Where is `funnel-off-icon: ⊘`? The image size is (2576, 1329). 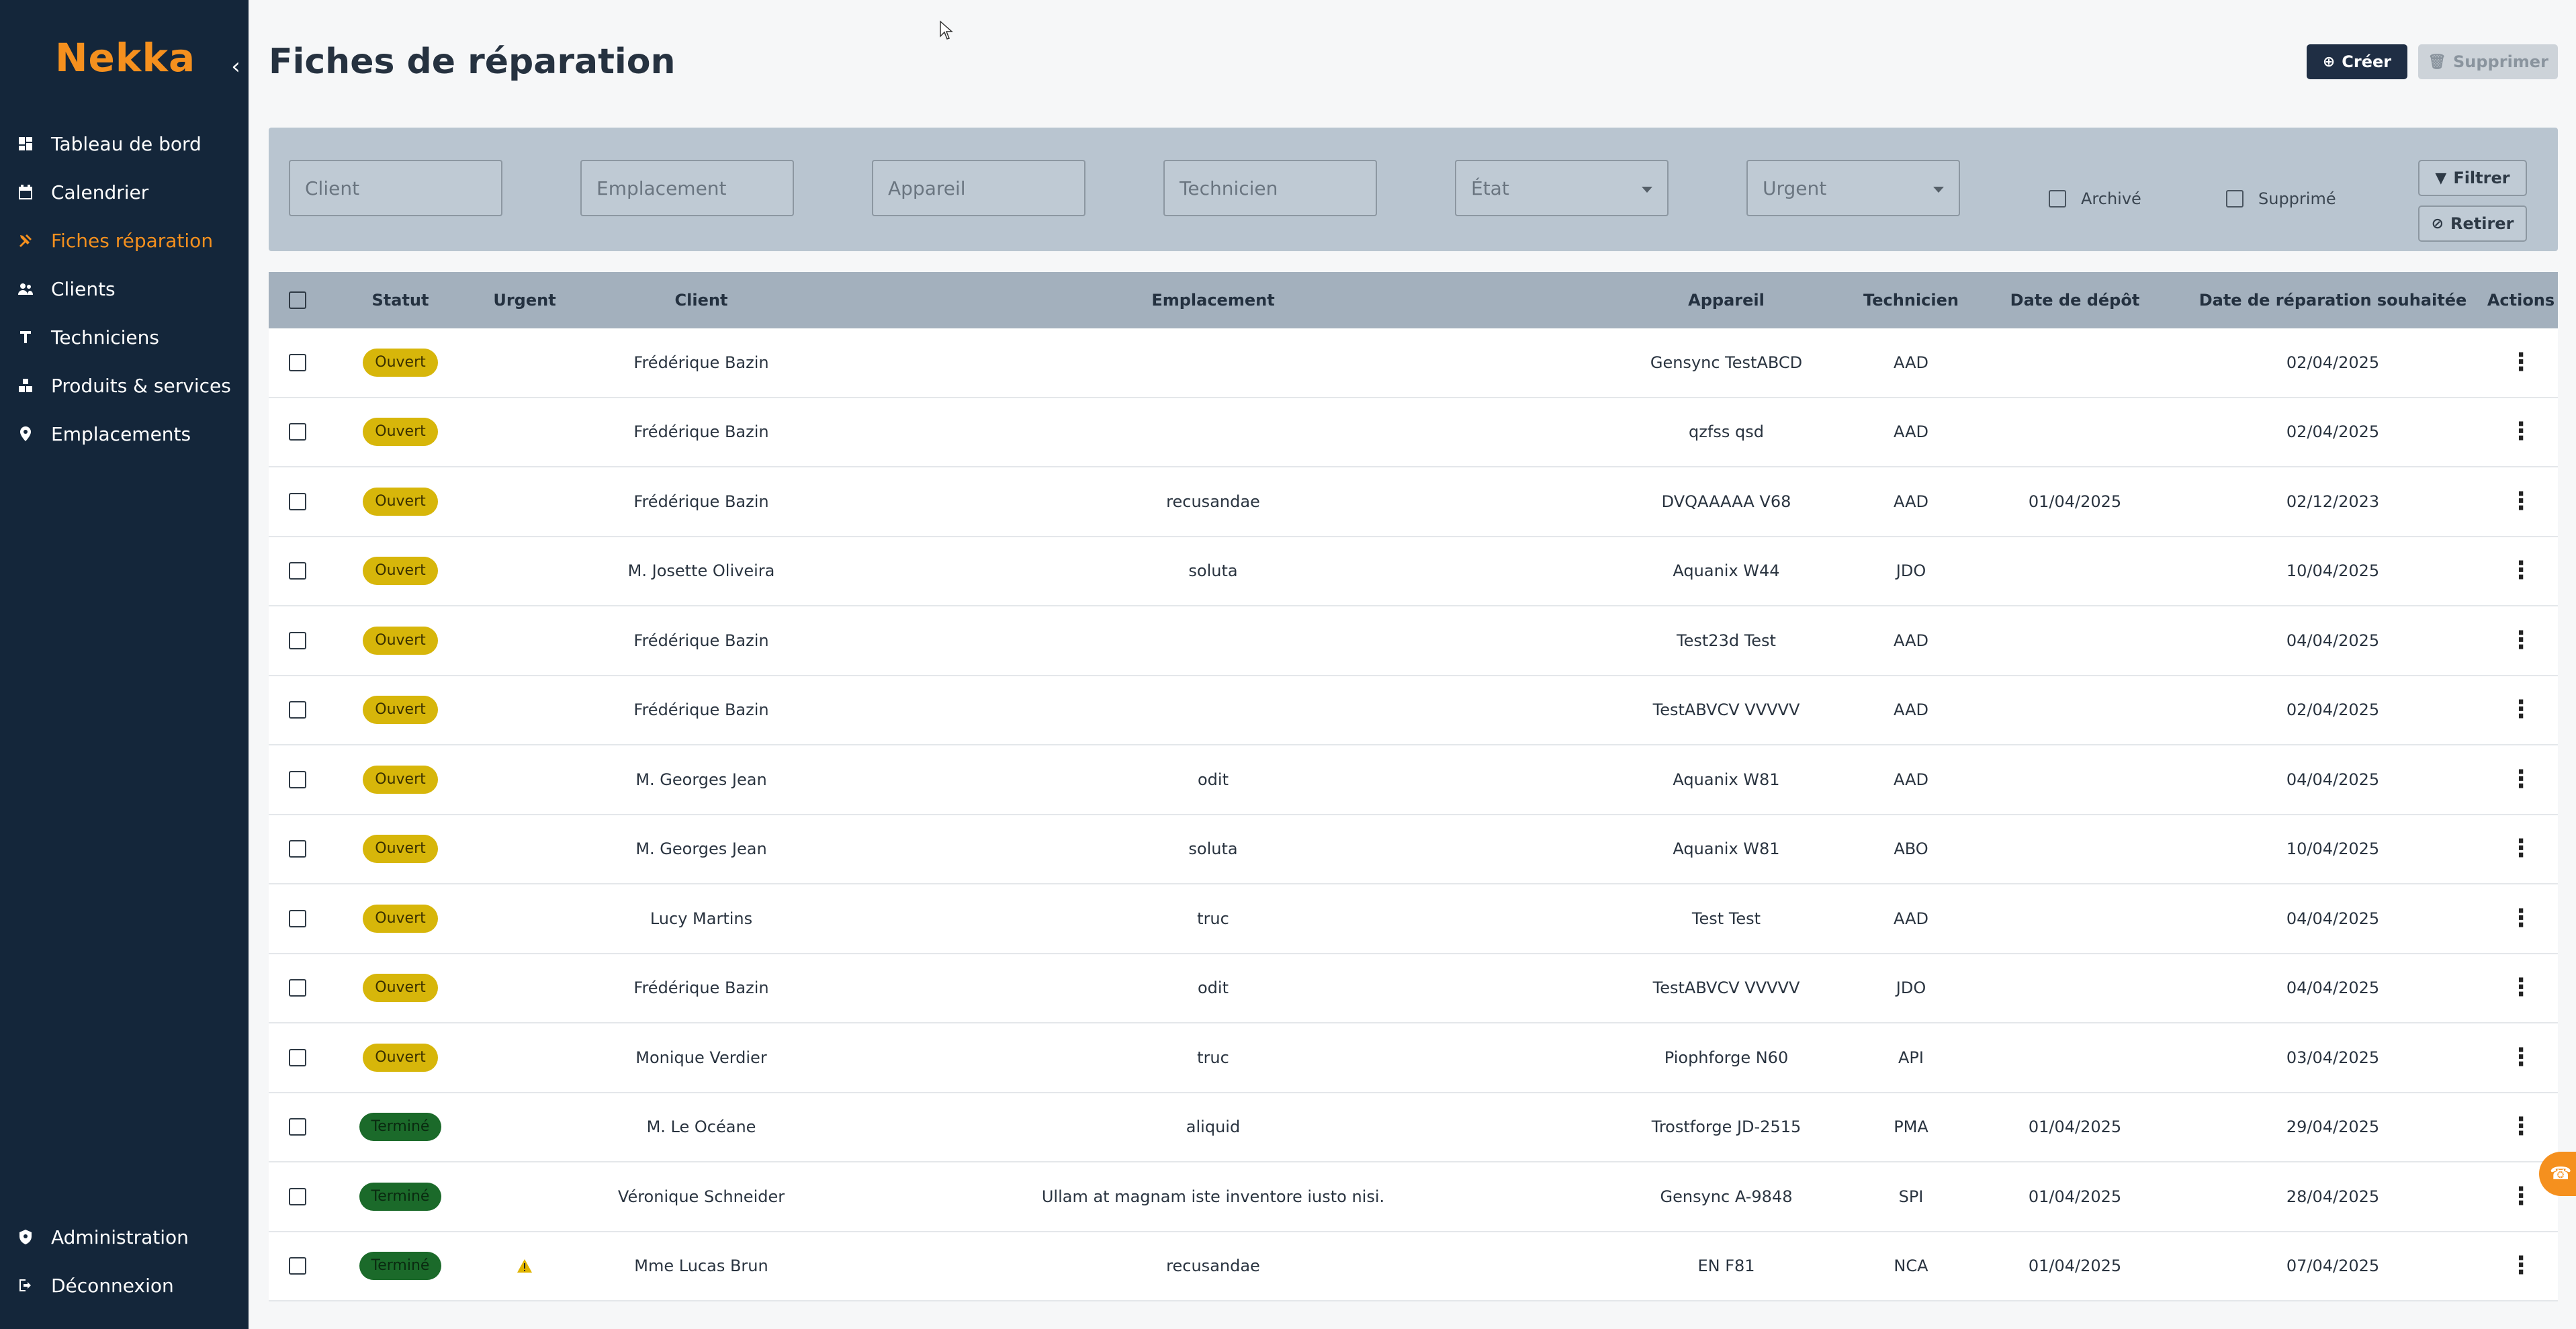
funnel-off-icon: ⊘ is located at coordinates (2438, 223).